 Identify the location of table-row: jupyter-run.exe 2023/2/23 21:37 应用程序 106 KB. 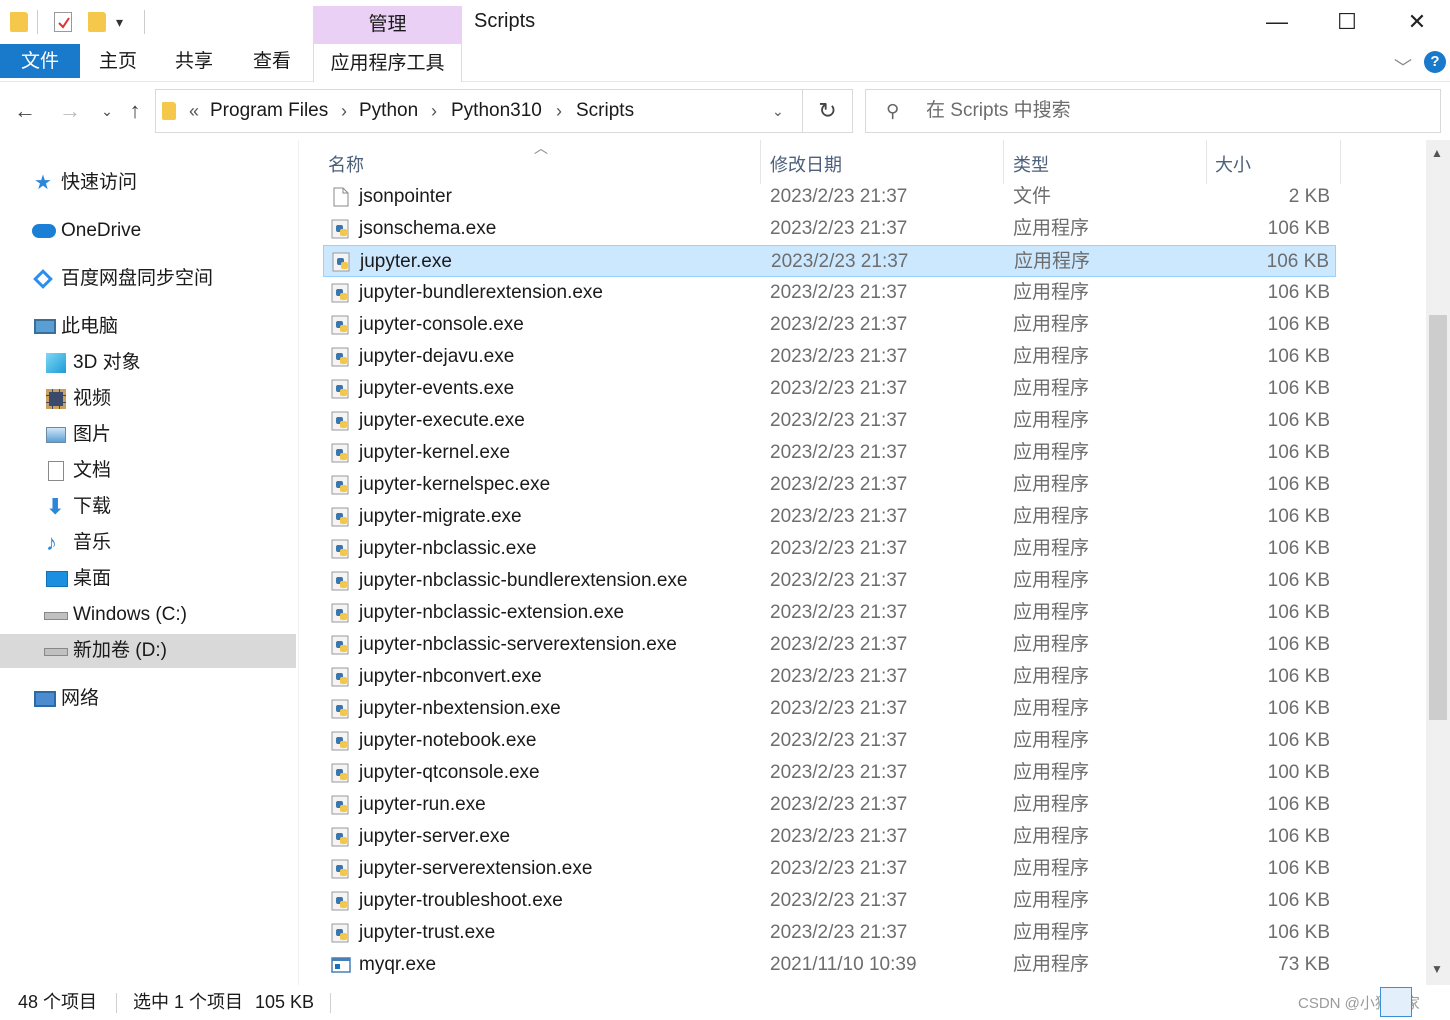
(829, 805).